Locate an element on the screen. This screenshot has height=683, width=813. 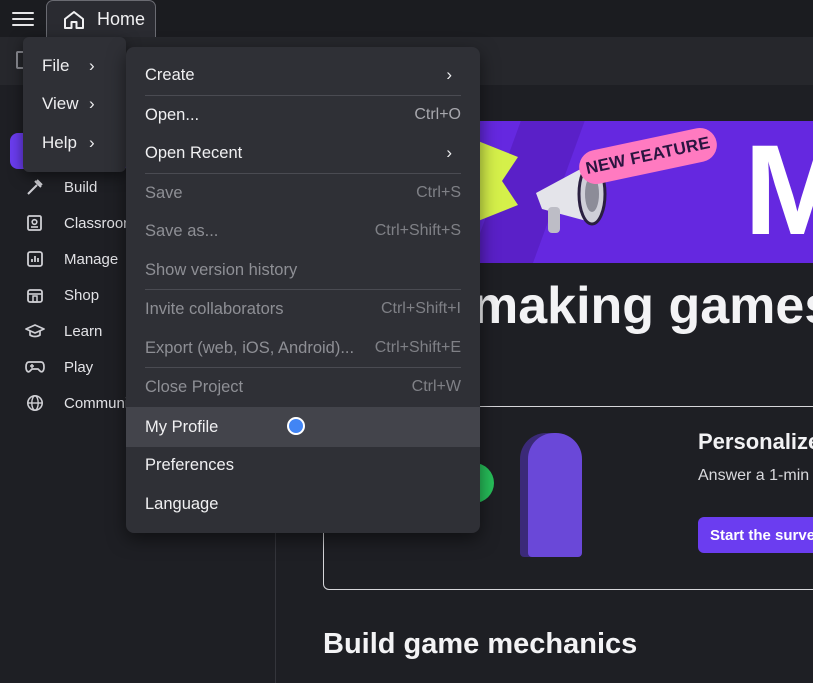
tab-home-label: Home is located at coordinates (121, 19).